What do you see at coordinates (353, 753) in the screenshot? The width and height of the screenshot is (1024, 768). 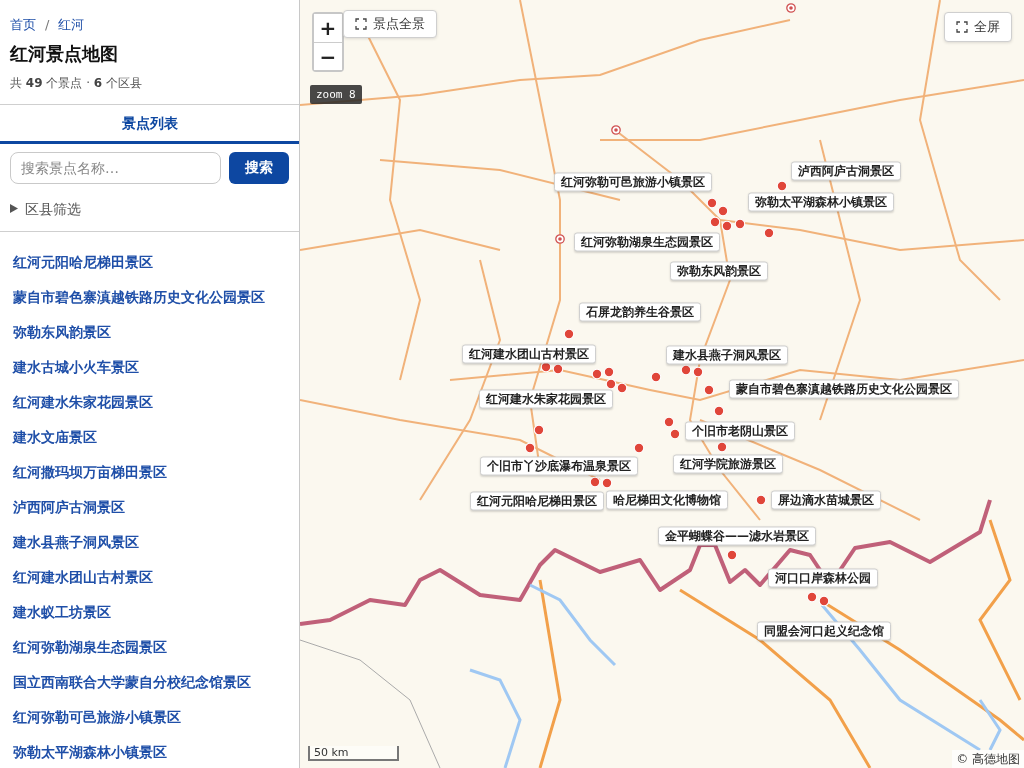 I see `scale-bar: 50 km` at bounding box center [353, 753].